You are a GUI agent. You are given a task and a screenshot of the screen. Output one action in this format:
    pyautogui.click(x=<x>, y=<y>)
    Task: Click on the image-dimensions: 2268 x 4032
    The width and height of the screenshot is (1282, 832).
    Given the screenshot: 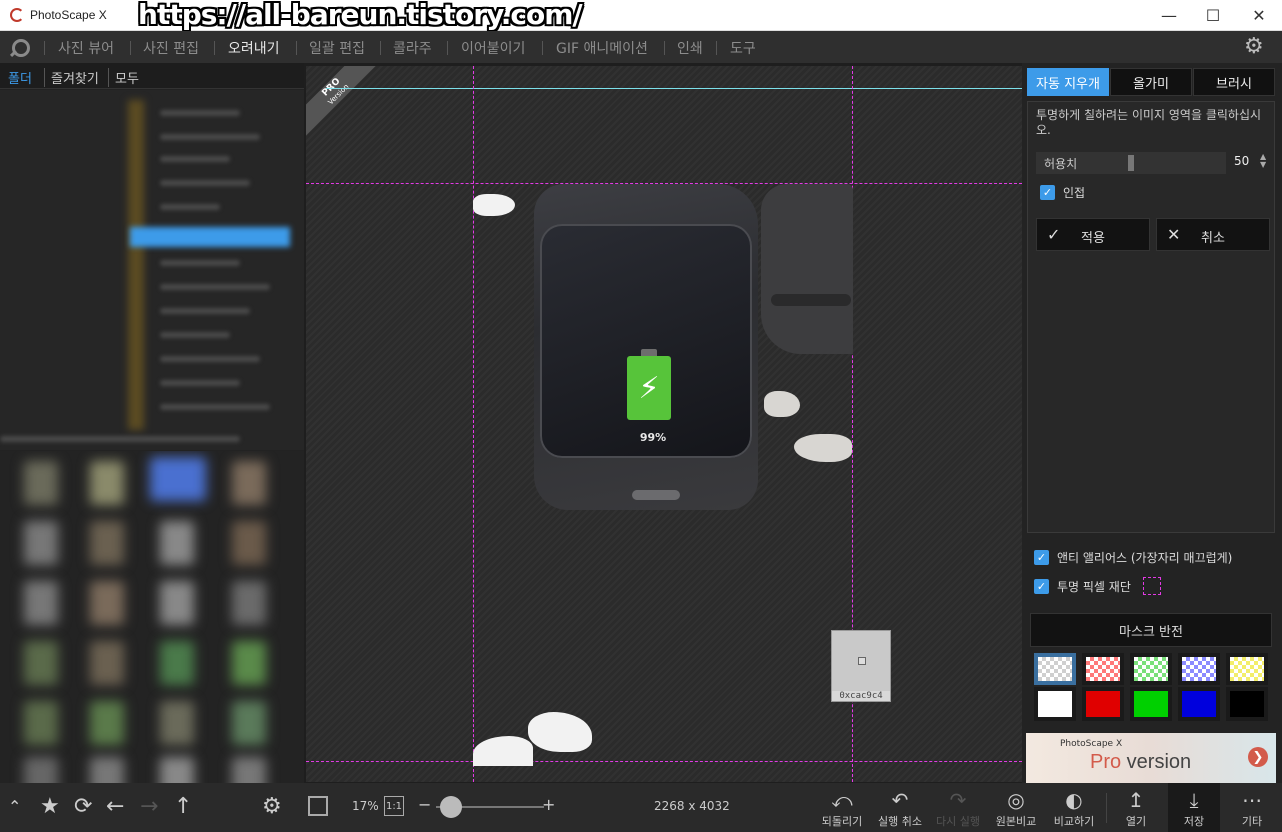 What is the action you would take?
    pyautogui.click(x=692, y=806)
    